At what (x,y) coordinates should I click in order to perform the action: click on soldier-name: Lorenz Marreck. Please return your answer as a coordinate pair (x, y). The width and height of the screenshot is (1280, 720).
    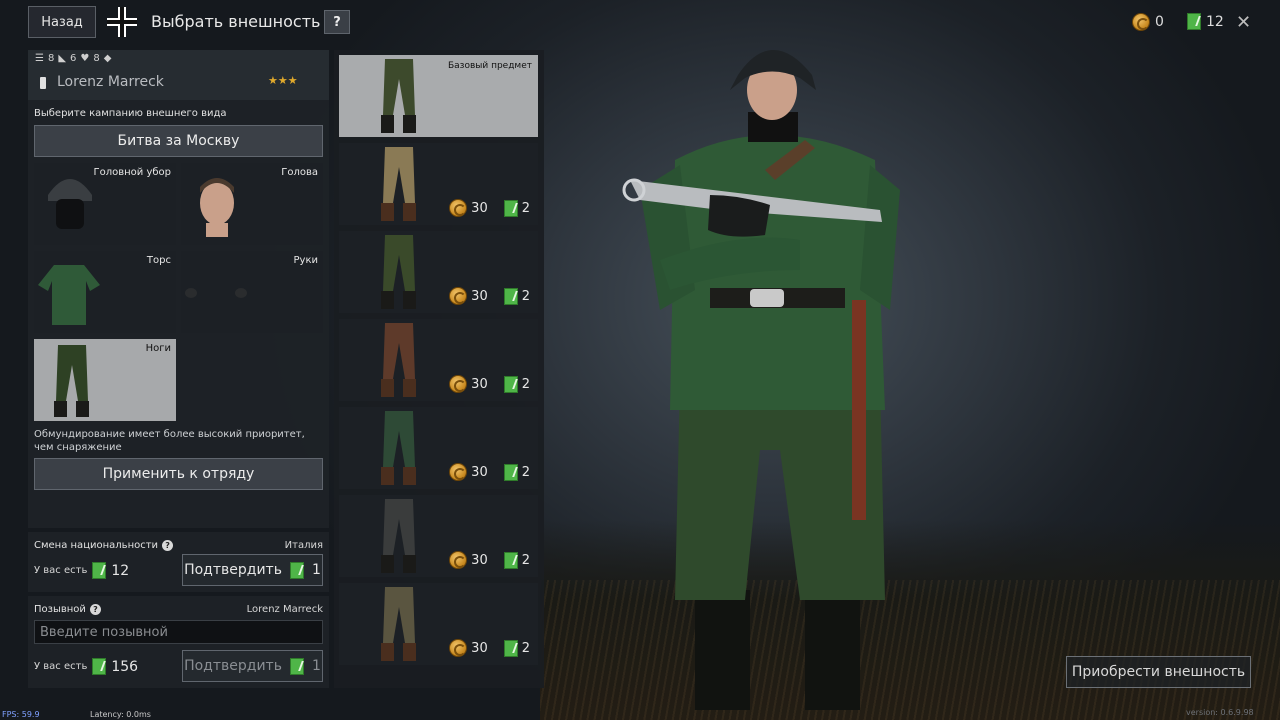
    Looking at the image, I should click on (110, 82).